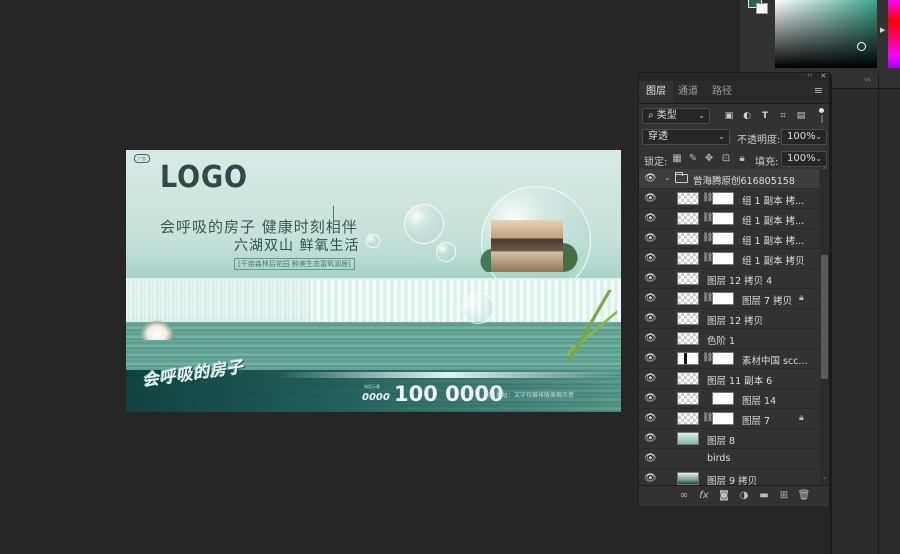 The height and width of the screenshot is (554, 900). I want to click on adjustment-icon: ◑, so click(744, 495).